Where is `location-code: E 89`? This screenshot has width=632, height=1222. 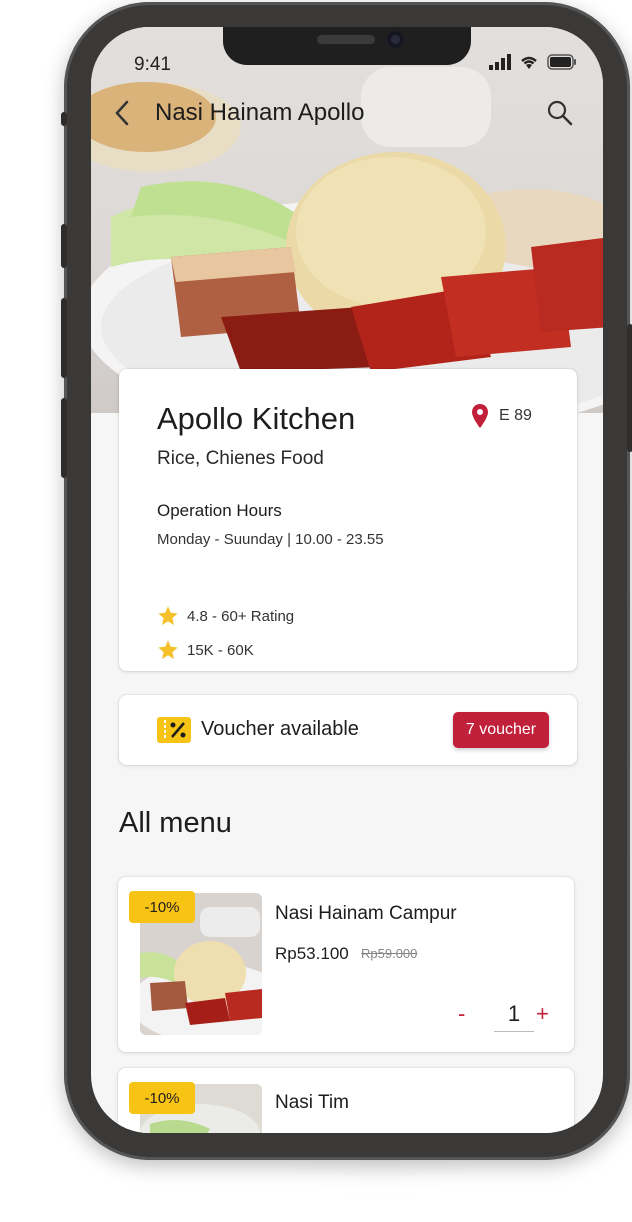 location-code: E 89 is located at coordinates (515, 415).